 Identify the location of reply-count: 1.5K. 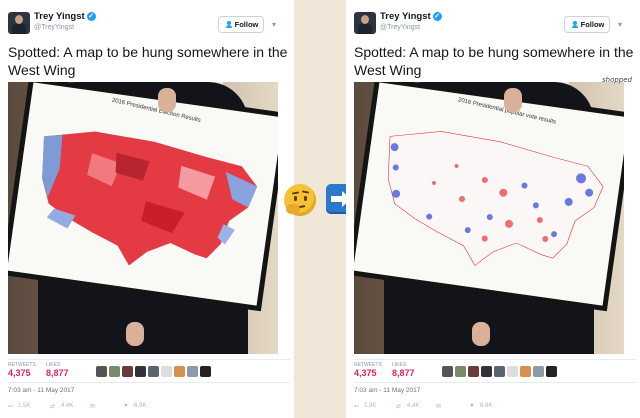
(24, 406).